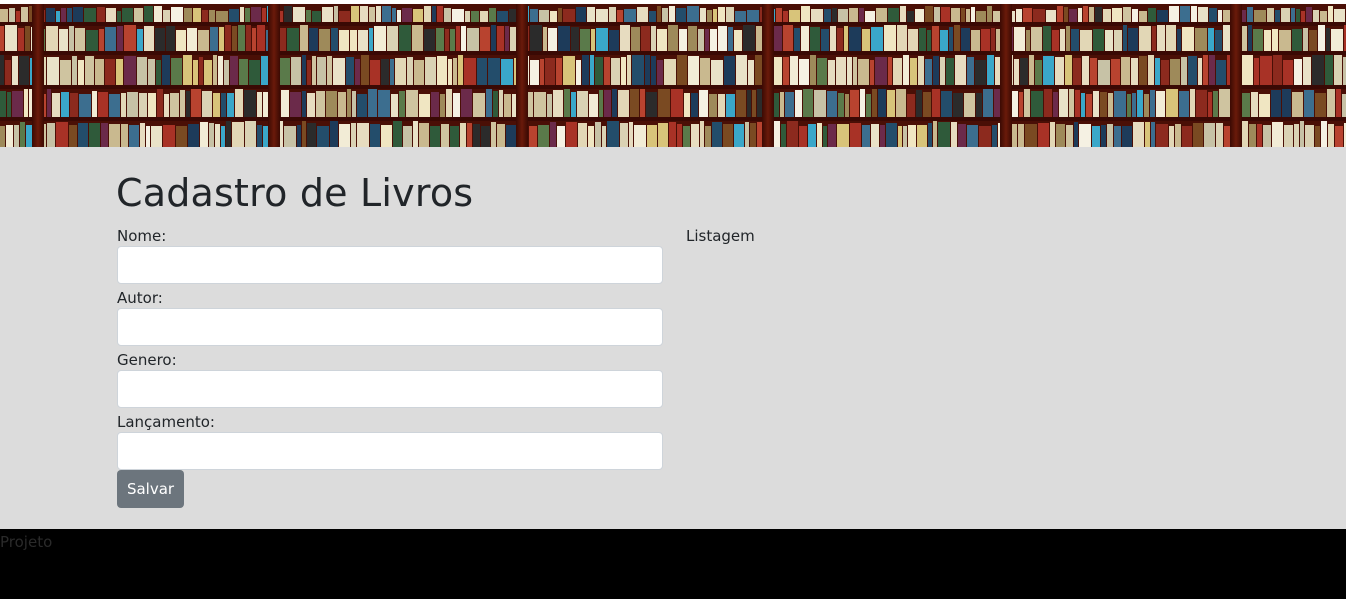  Describe the element at coordinates (150, 489) in the screenshot. I see `save-button: Salvar` at that location.